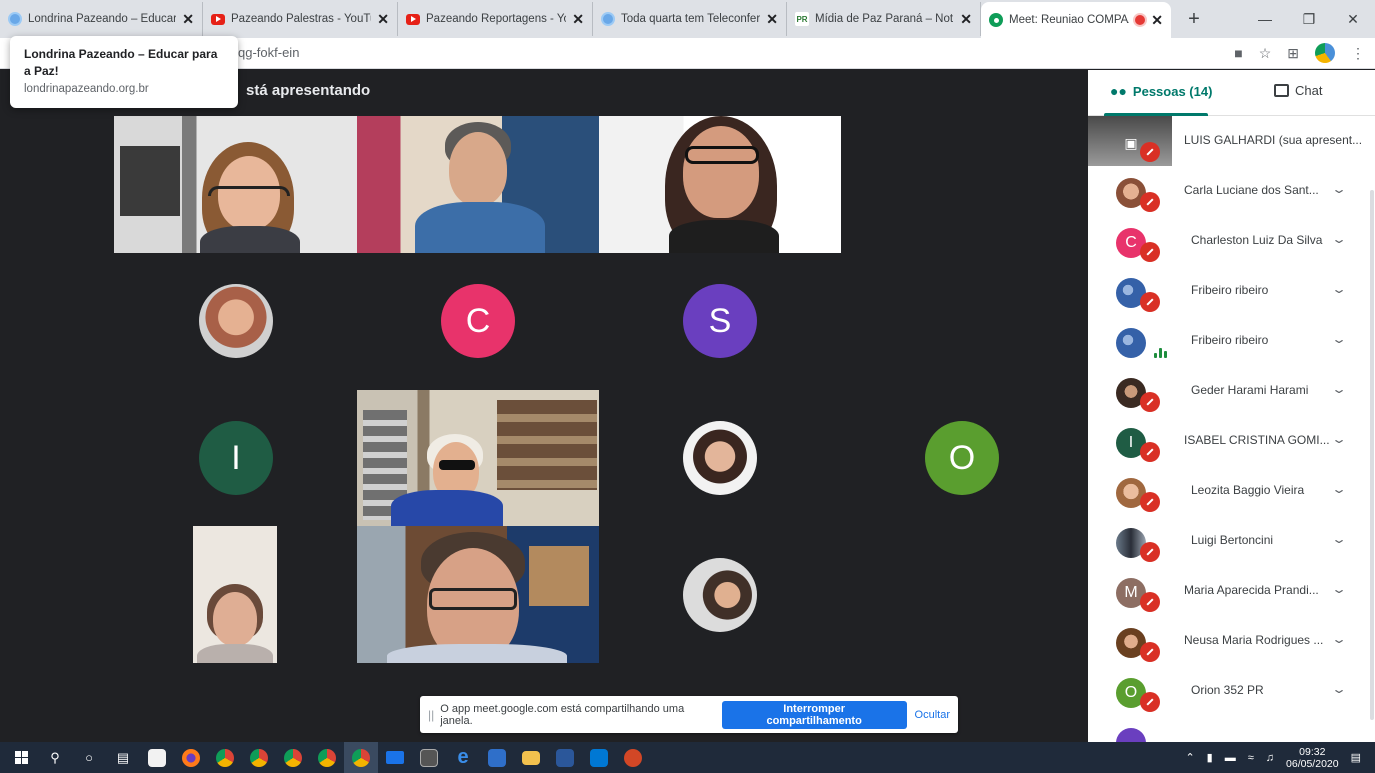  Describe the element at coordinates (395, 757) in the screenshot. I see `mail-icon` at that location.